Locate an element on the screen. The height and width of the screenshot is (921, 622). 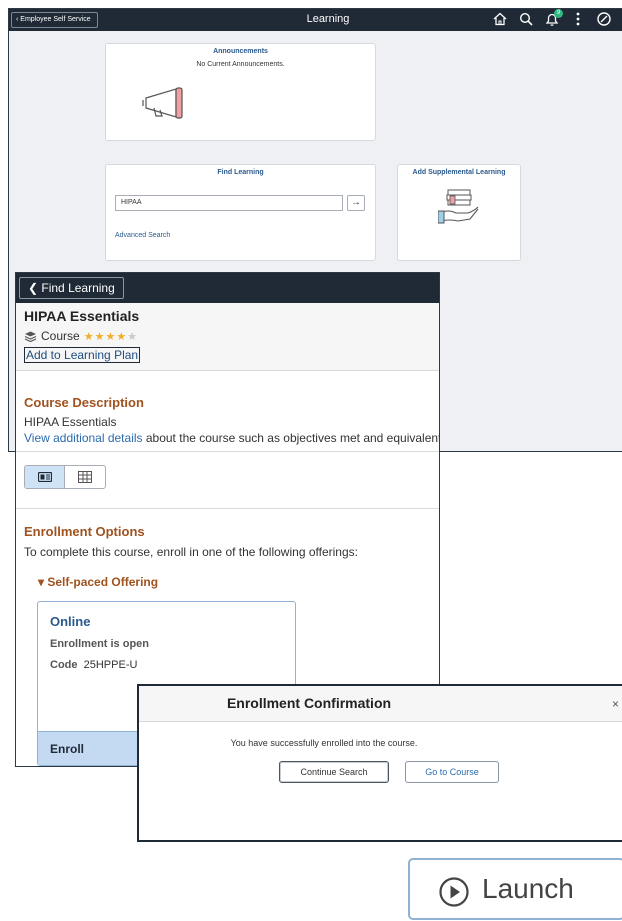
learning-header: ‹ Employee Self Service Learning 9 is located at coordinates (315, 20).